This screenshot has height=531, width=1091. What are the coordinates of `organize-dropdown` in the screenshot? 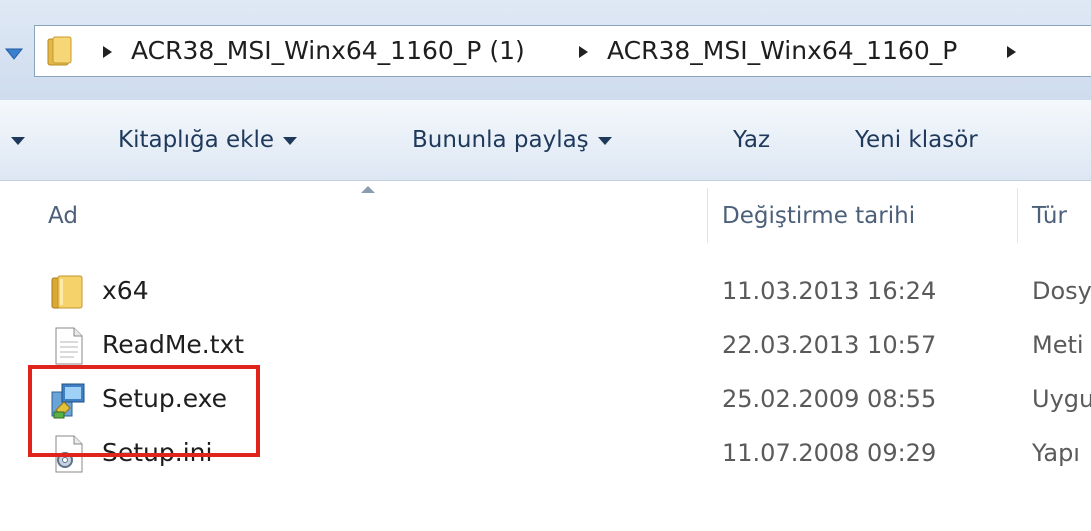 It's located at (13, 140).